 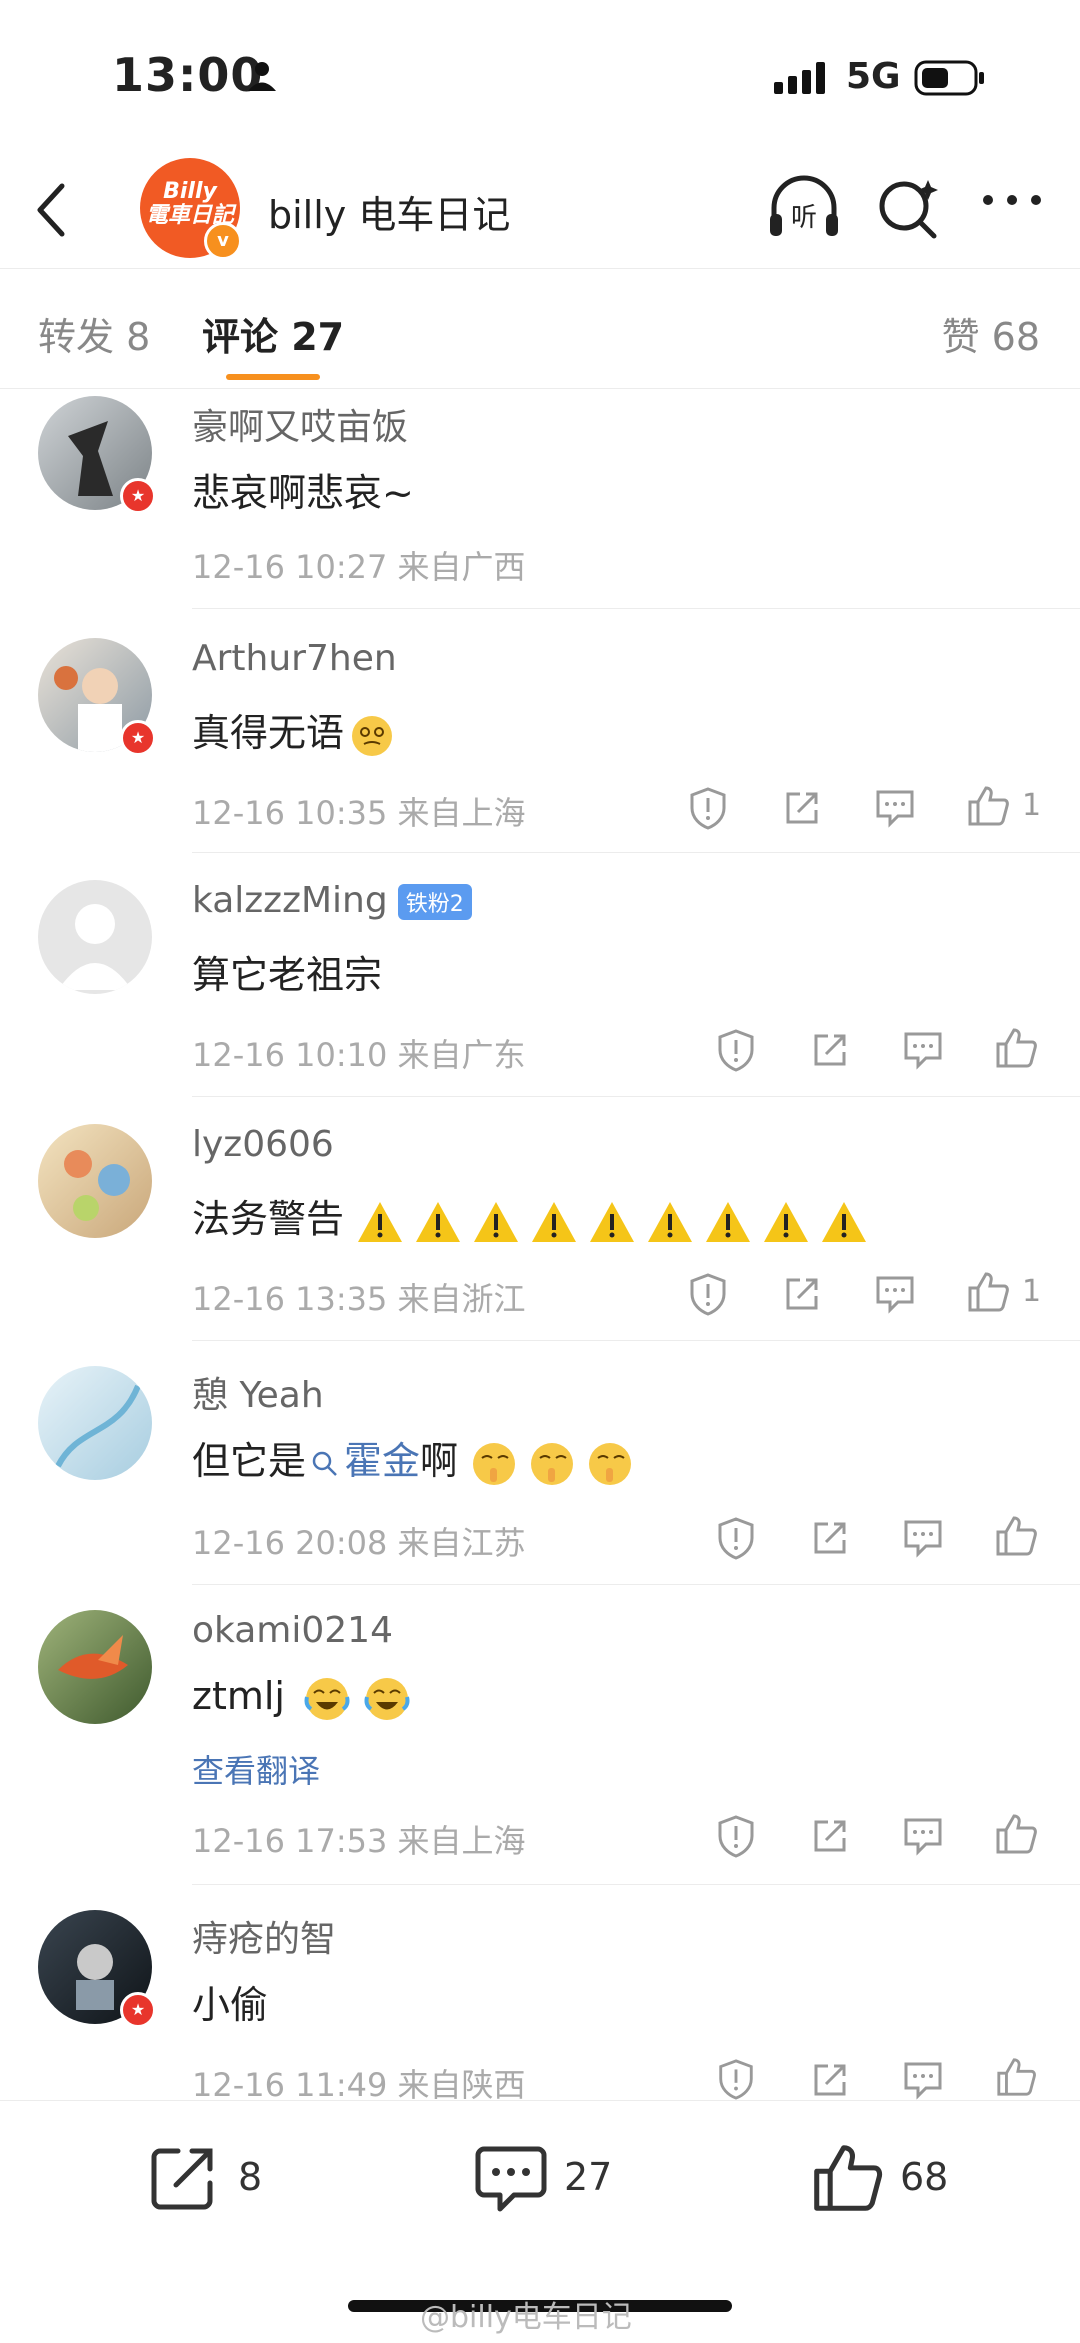 What do you see at coordinates (526, 2317) in the screenshot?
I see `watermark: @billy电车日记` at bounding box center [526, 2317].